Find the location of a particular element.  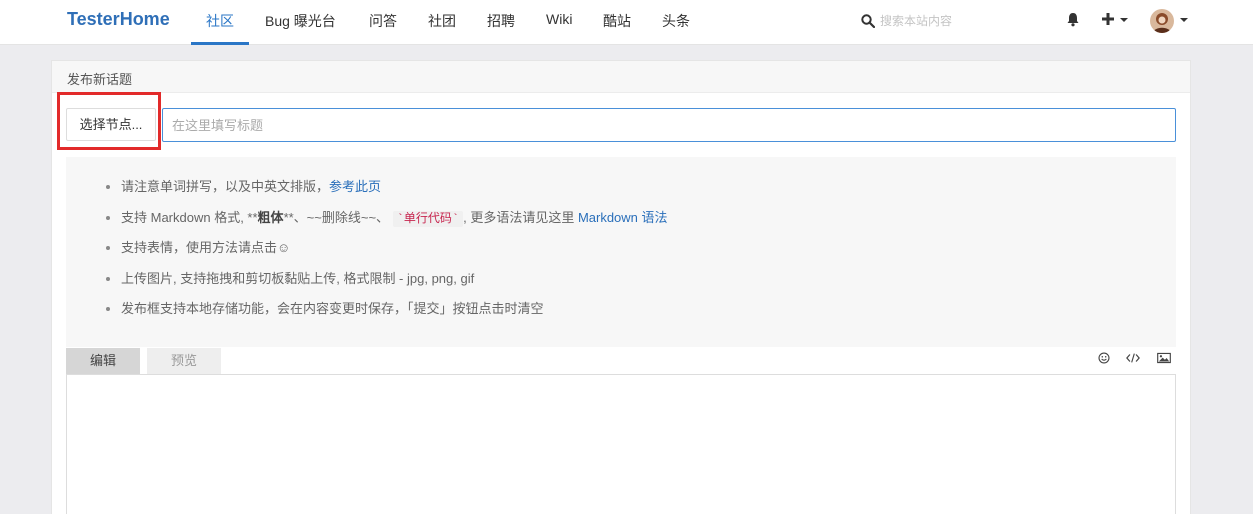

tab-edit: 编辑 is located at coordinates (103, 361).